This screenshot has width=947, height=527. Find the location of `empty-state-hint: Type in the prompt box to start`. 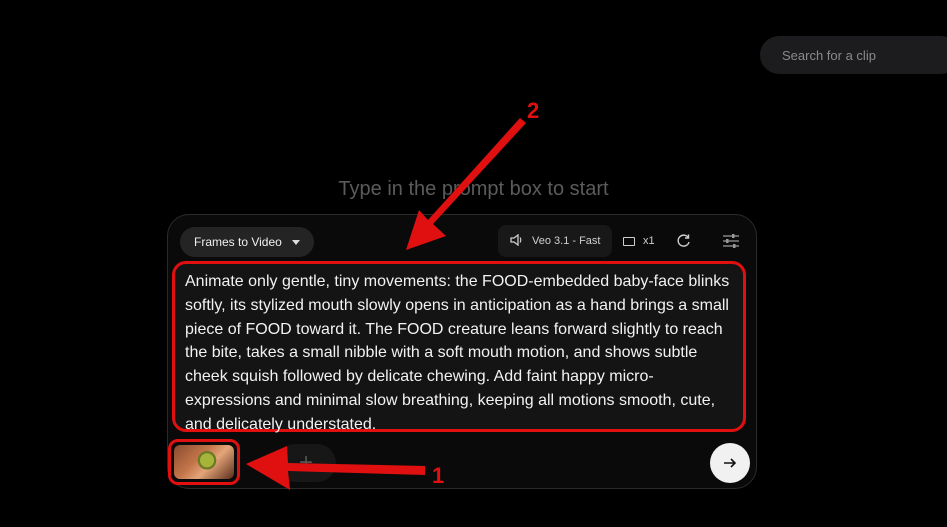

empty-state-hint: Type in the prompt box to start is located at coordinates (473, 189).